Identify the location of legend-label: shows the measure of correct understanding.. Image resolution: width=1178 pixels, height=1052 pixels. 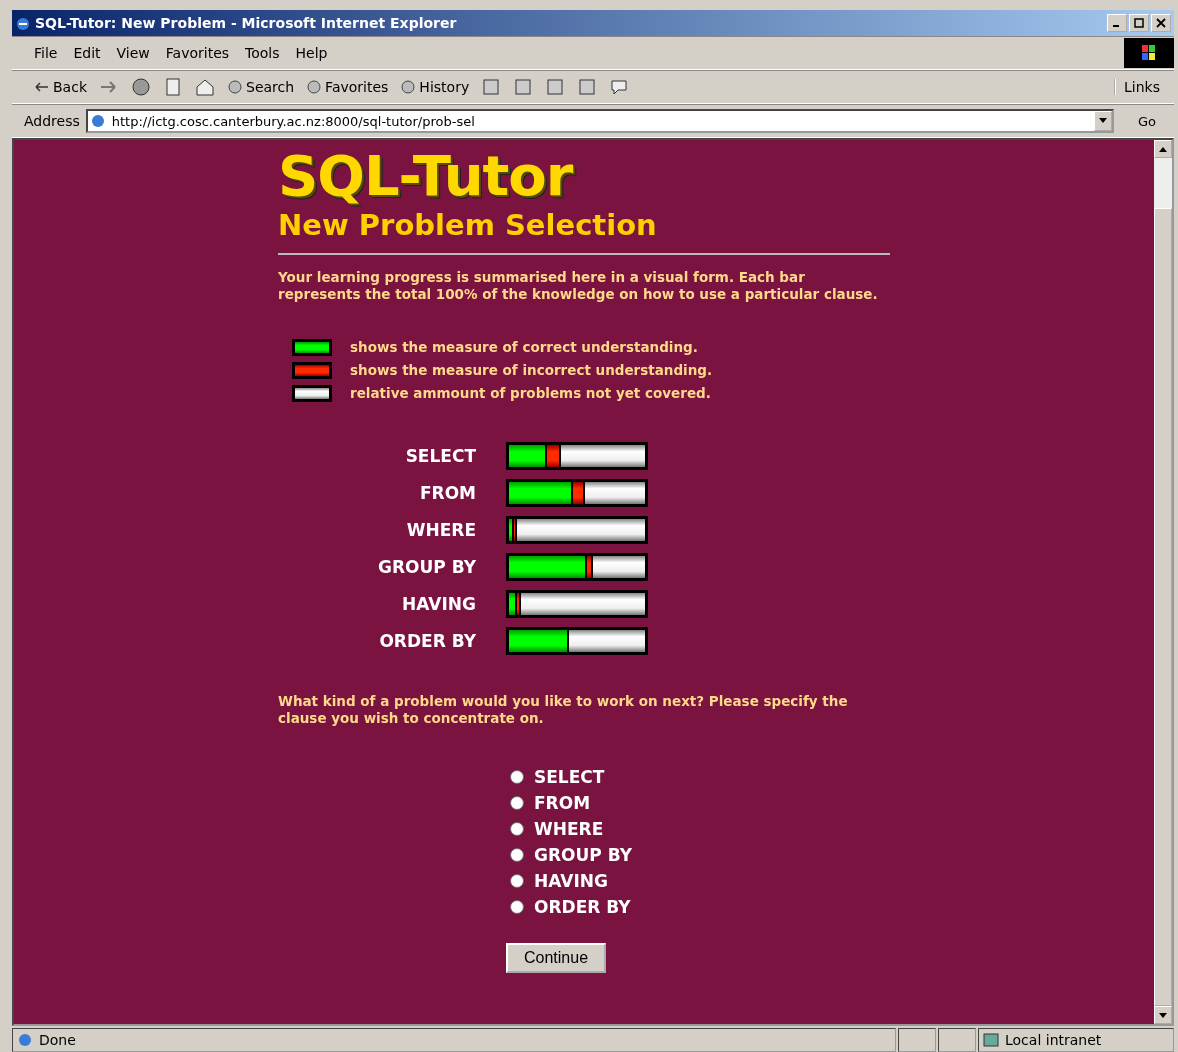
(524, 347).